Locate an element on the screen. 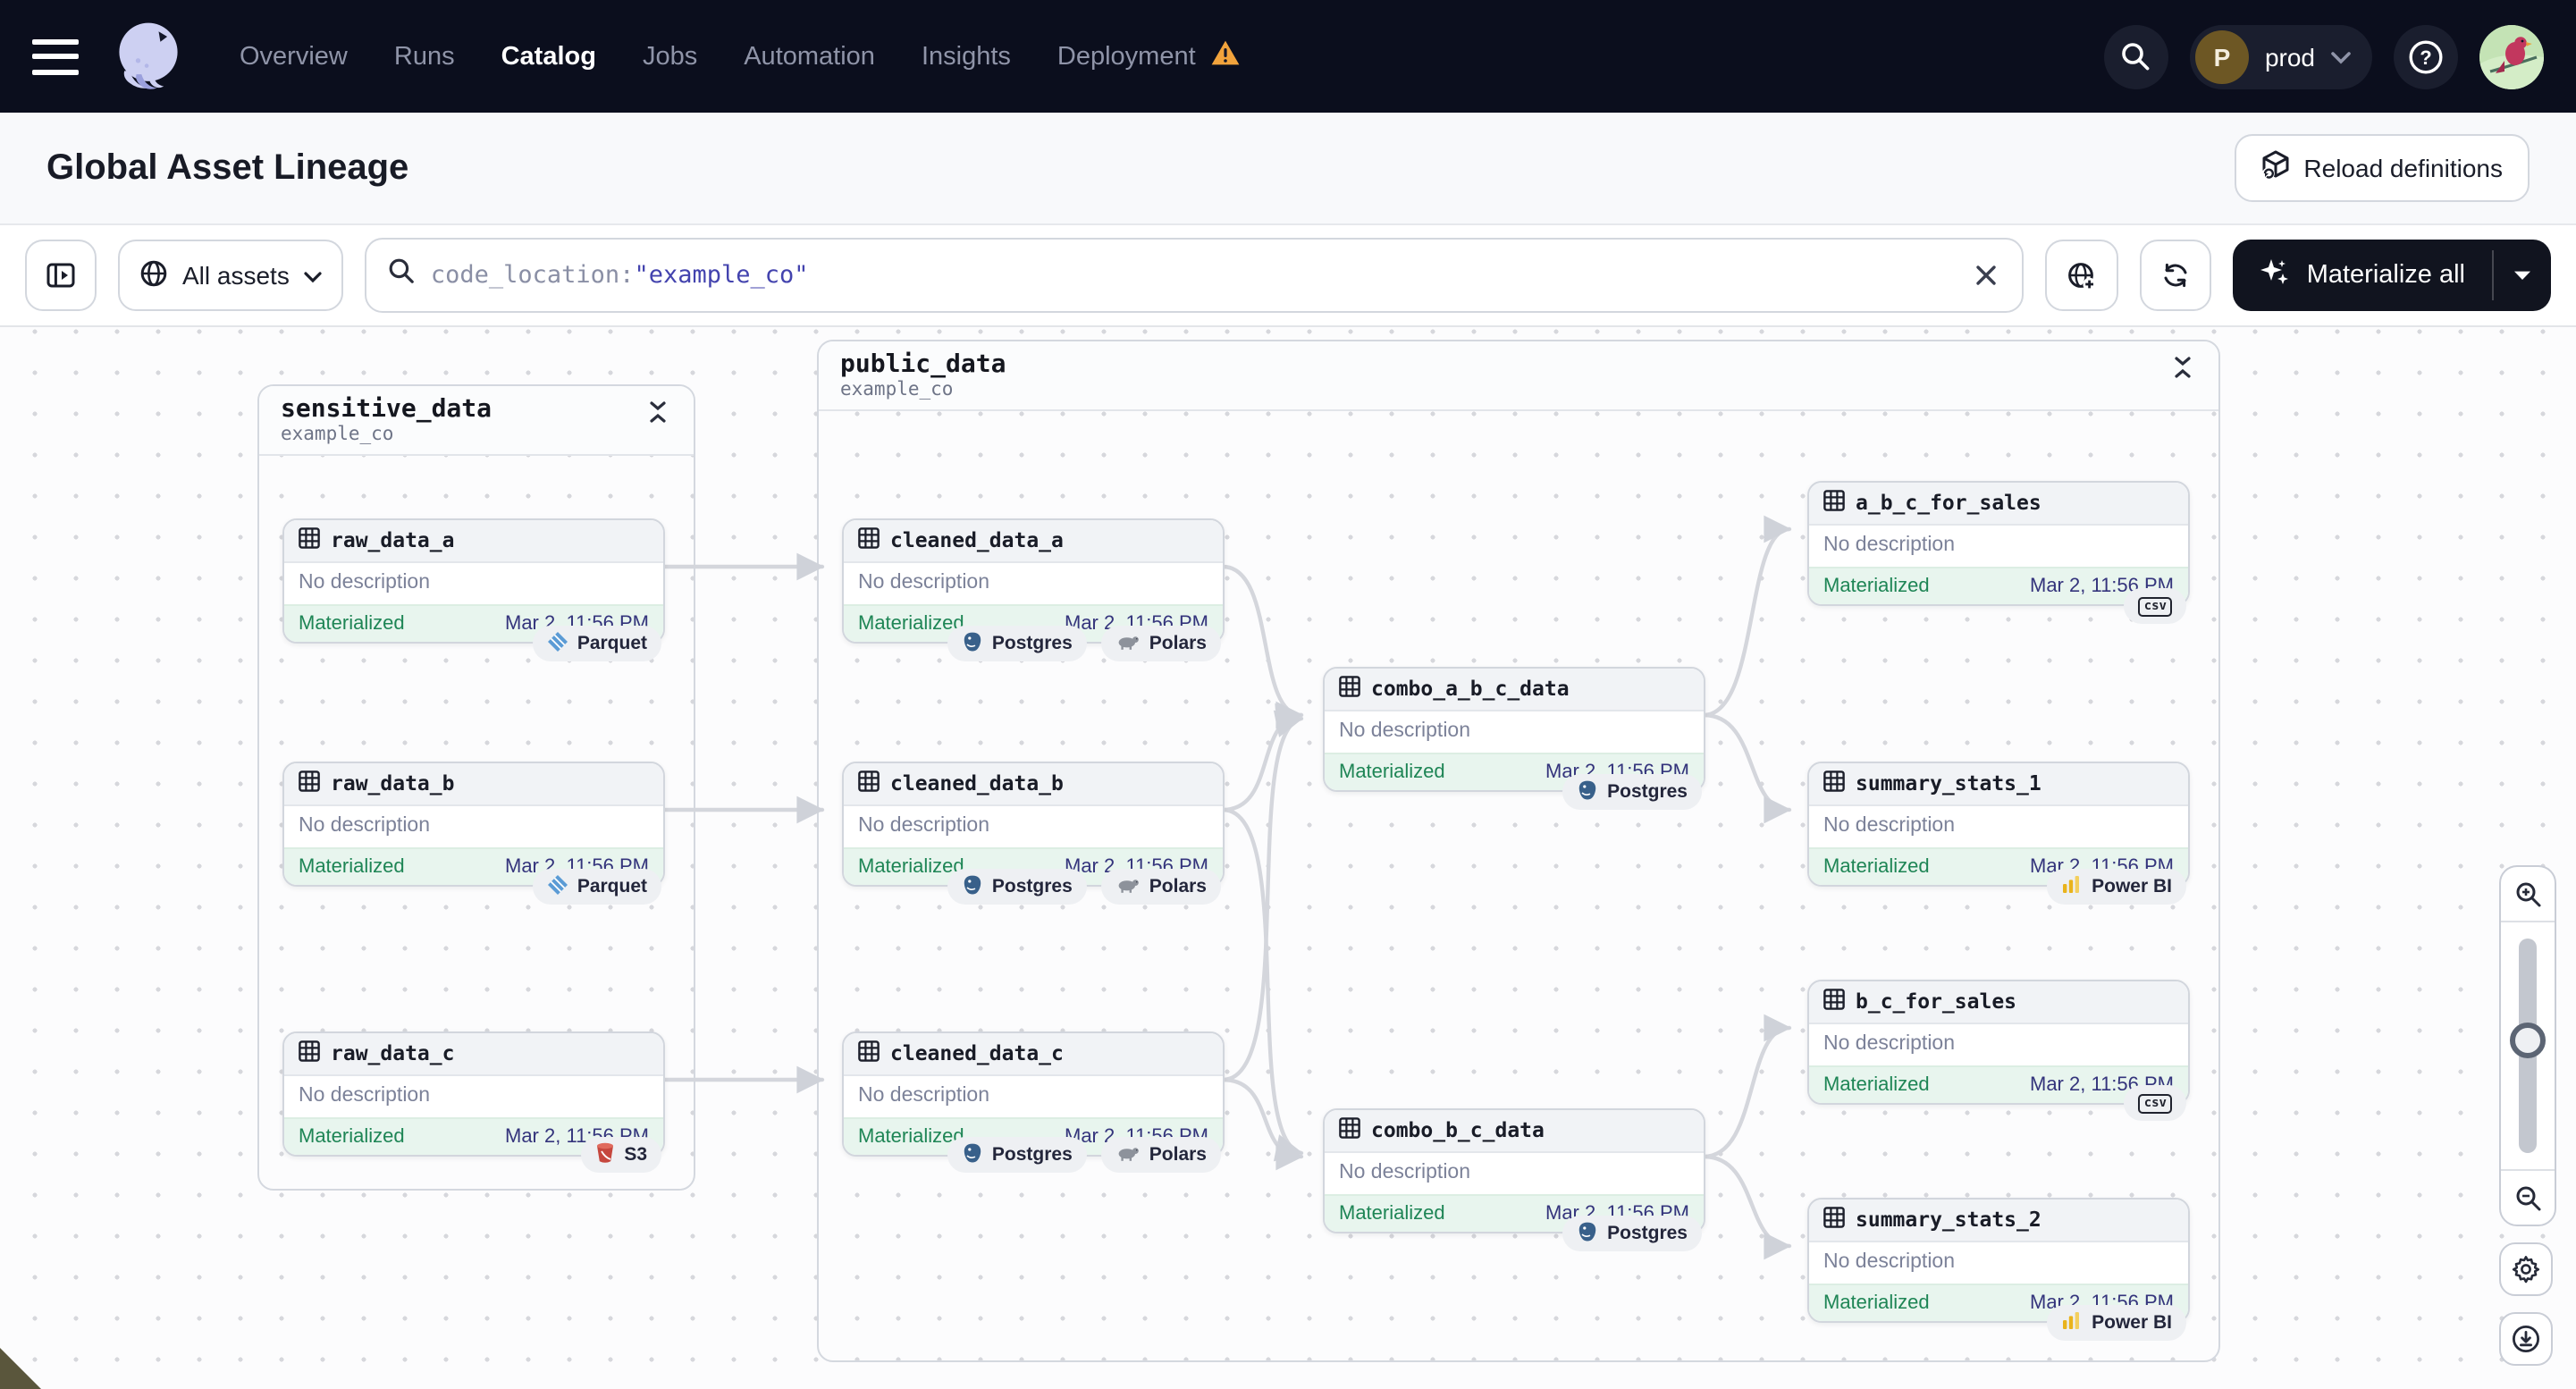 The height and width of the screenshot is (1389, 2576). dagster-logo-icon is located at coordinates (148, 56).